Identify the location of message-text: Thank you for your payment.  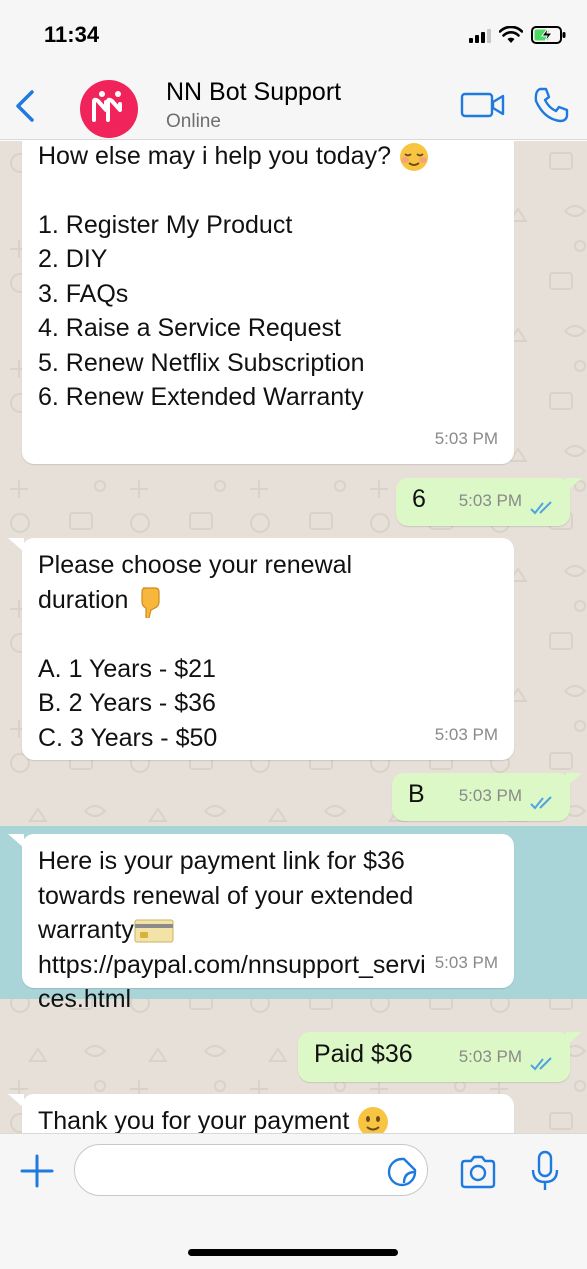
(268, 1118).